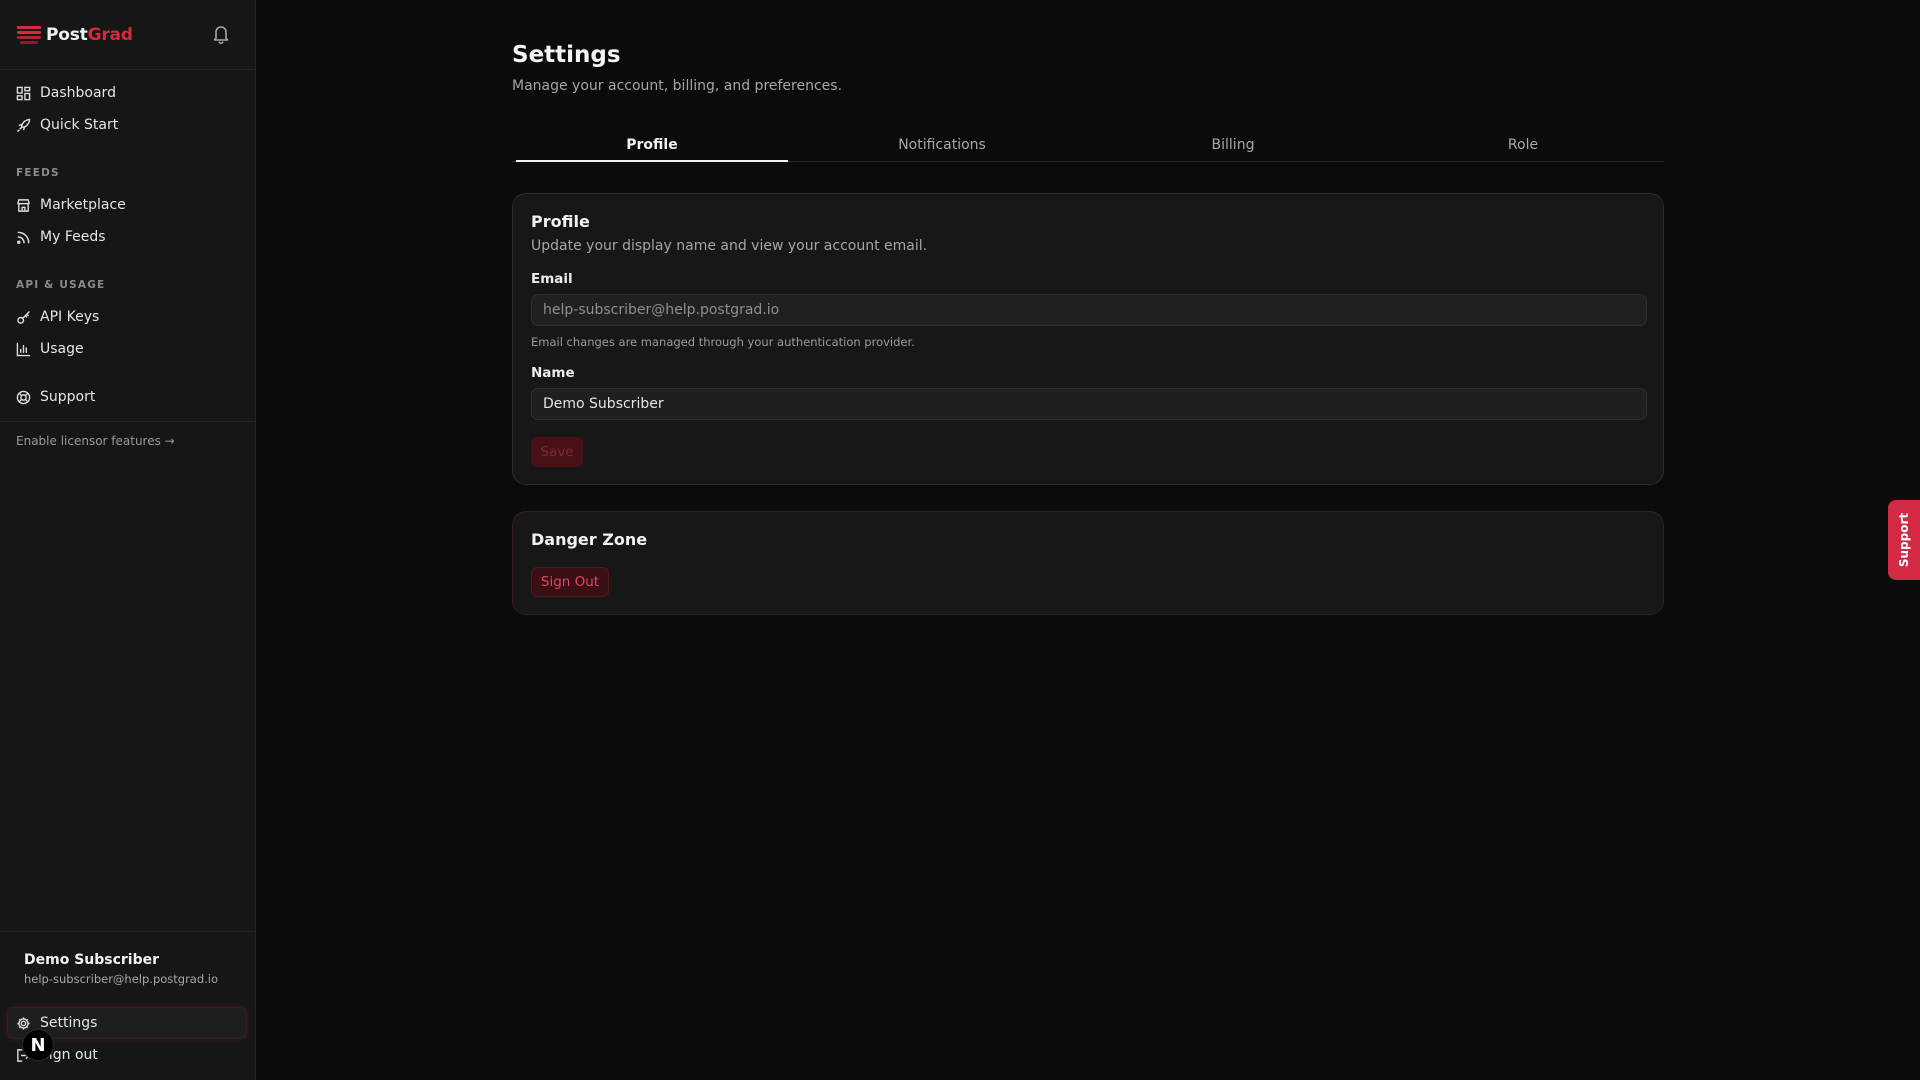 This screenshot has width=1920, height=1080. I want to click on sidebar-item-usage: Usage, so click(127, 349).